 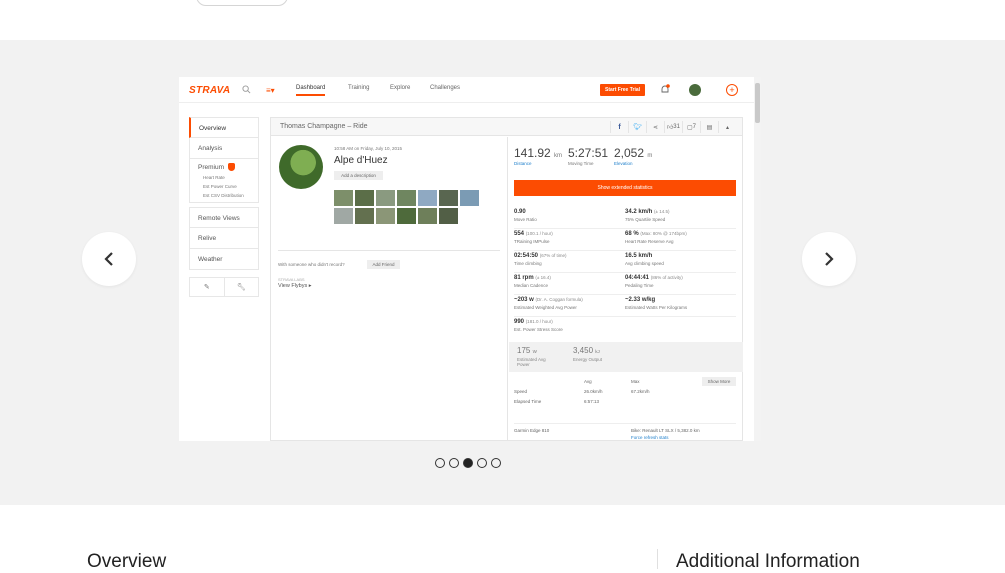 What do you see at coordinates (228, 195) in the screenshot?
I see `sidebar-sub-distribution: Est CSV Distribution` at bounding box center [228, 195].